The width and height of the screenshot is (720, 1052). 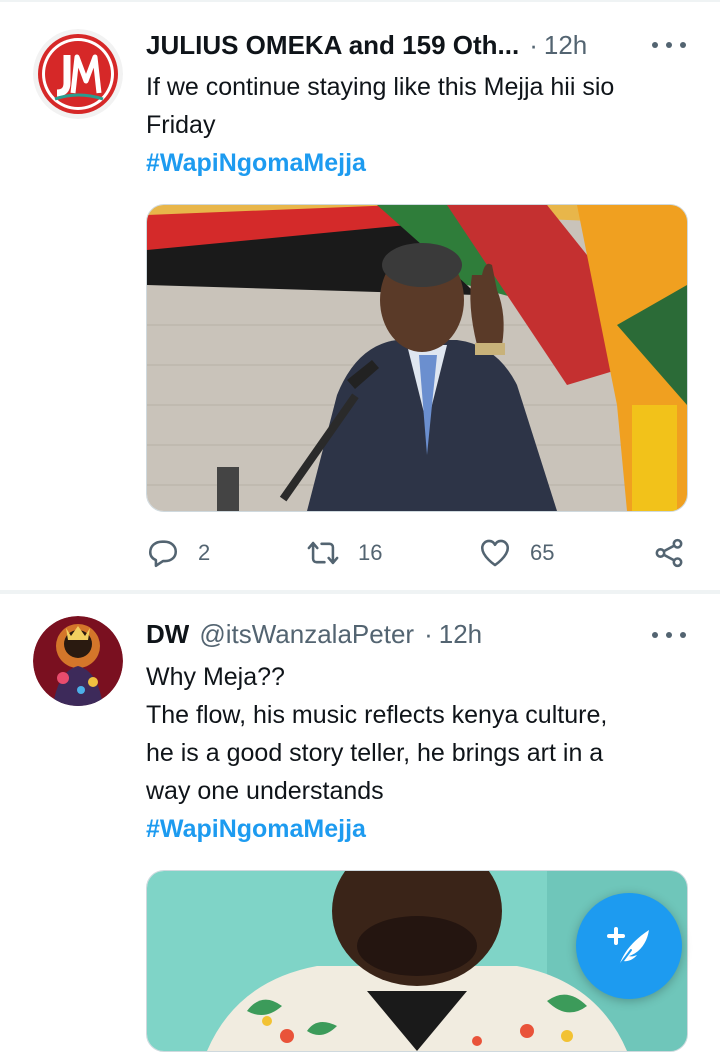 I want to click on compose-tweet-button, so click(x=629, y=946).